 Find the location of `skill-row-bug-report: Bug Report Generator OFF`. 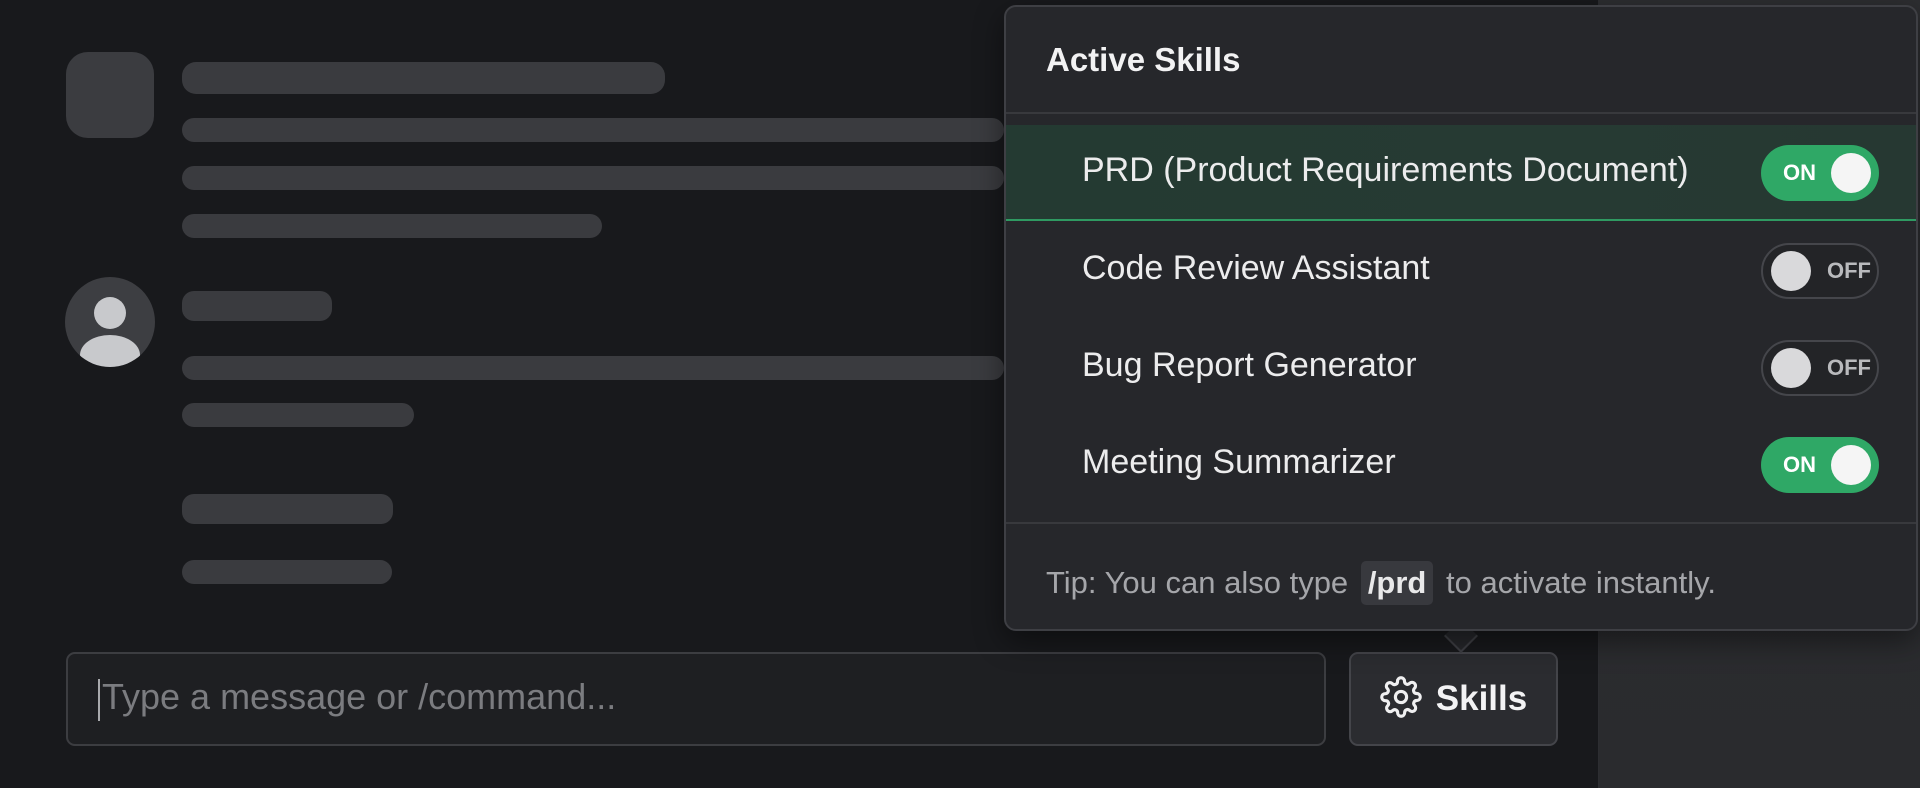

skill-row-bug-report: Bug Report Generator OFF is located at coordinates (1461, 368).